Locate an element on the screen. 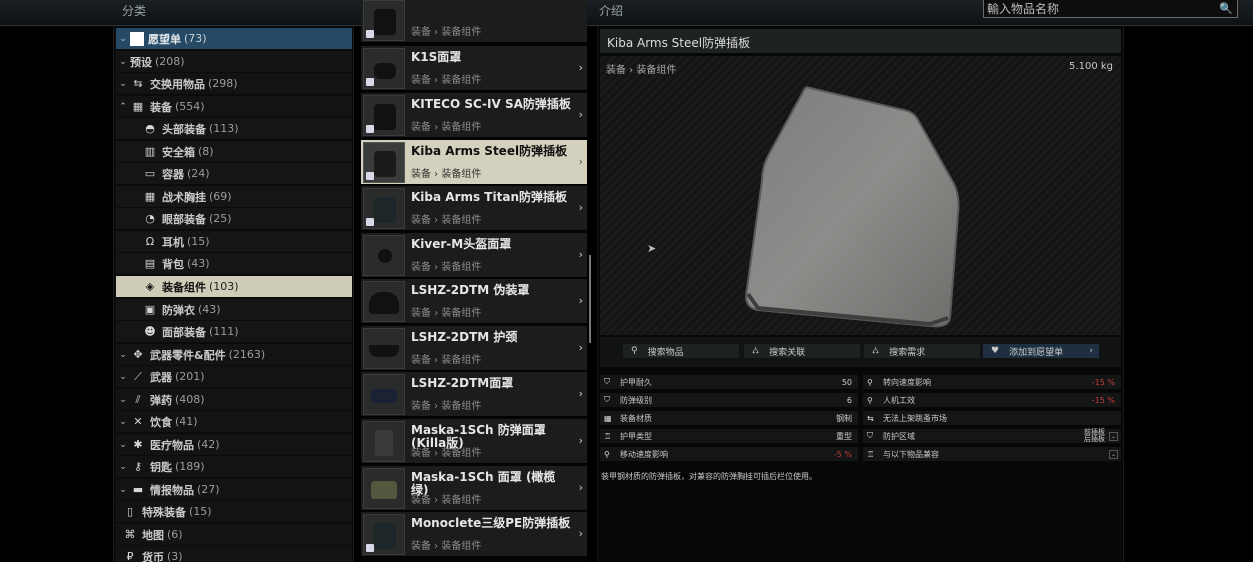 This screenshot has width=1253, height=562. search-demand-button: ⛼ 搜索需求 is located at coordinates (922, 351).